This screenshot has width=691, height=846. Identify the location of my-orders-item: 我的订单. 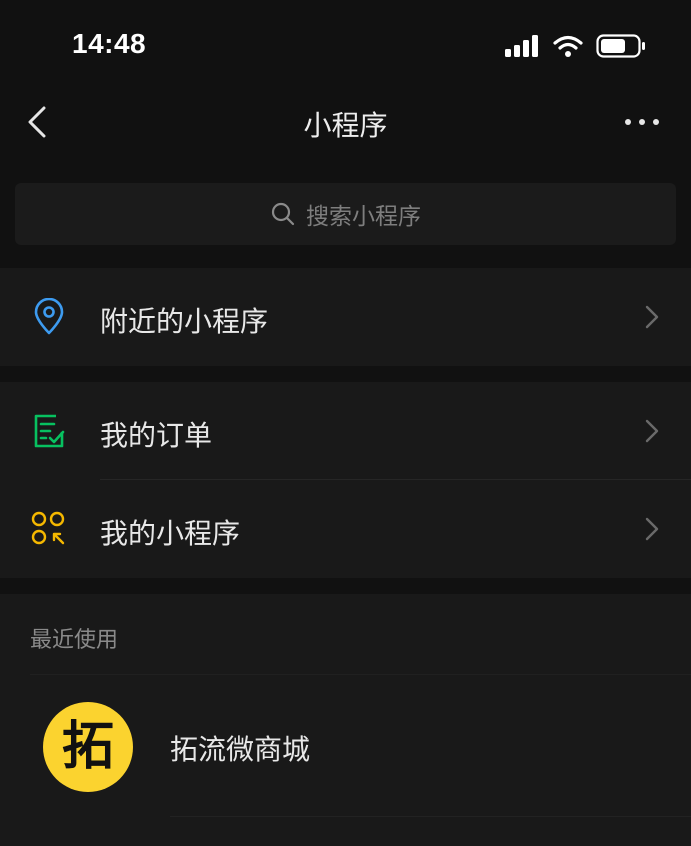
(345, 431).